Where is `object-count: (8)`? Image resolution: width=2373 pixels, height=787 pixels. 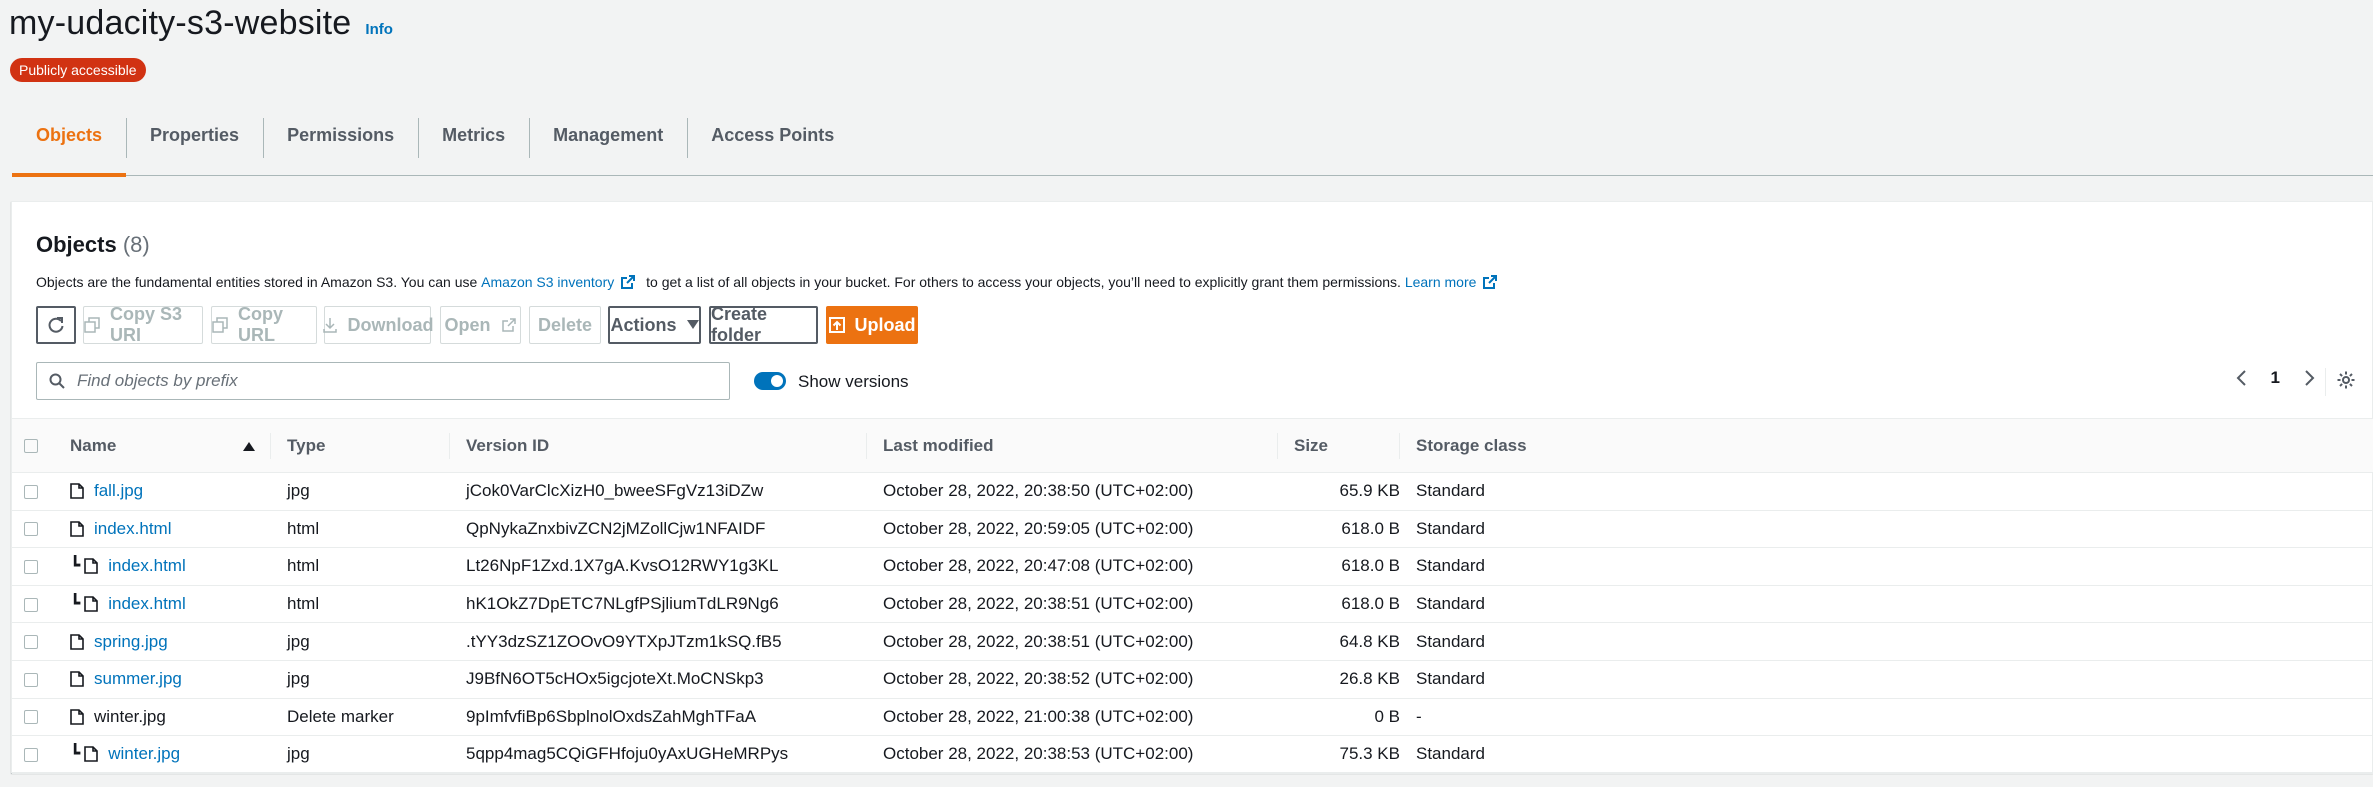
object-count: (8) is located at coordinates (136, 244).